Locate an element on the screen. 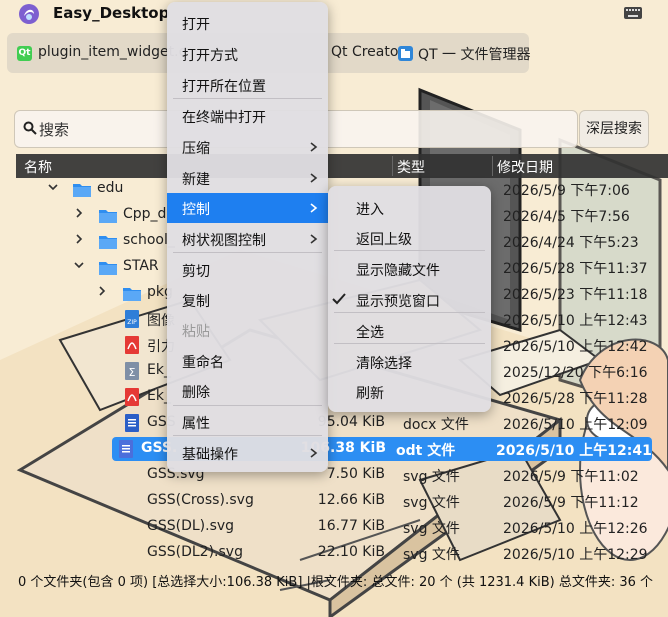 The image size is (668, 617). menu-item-label: 清除选择 is located at coordinates (384, 364).